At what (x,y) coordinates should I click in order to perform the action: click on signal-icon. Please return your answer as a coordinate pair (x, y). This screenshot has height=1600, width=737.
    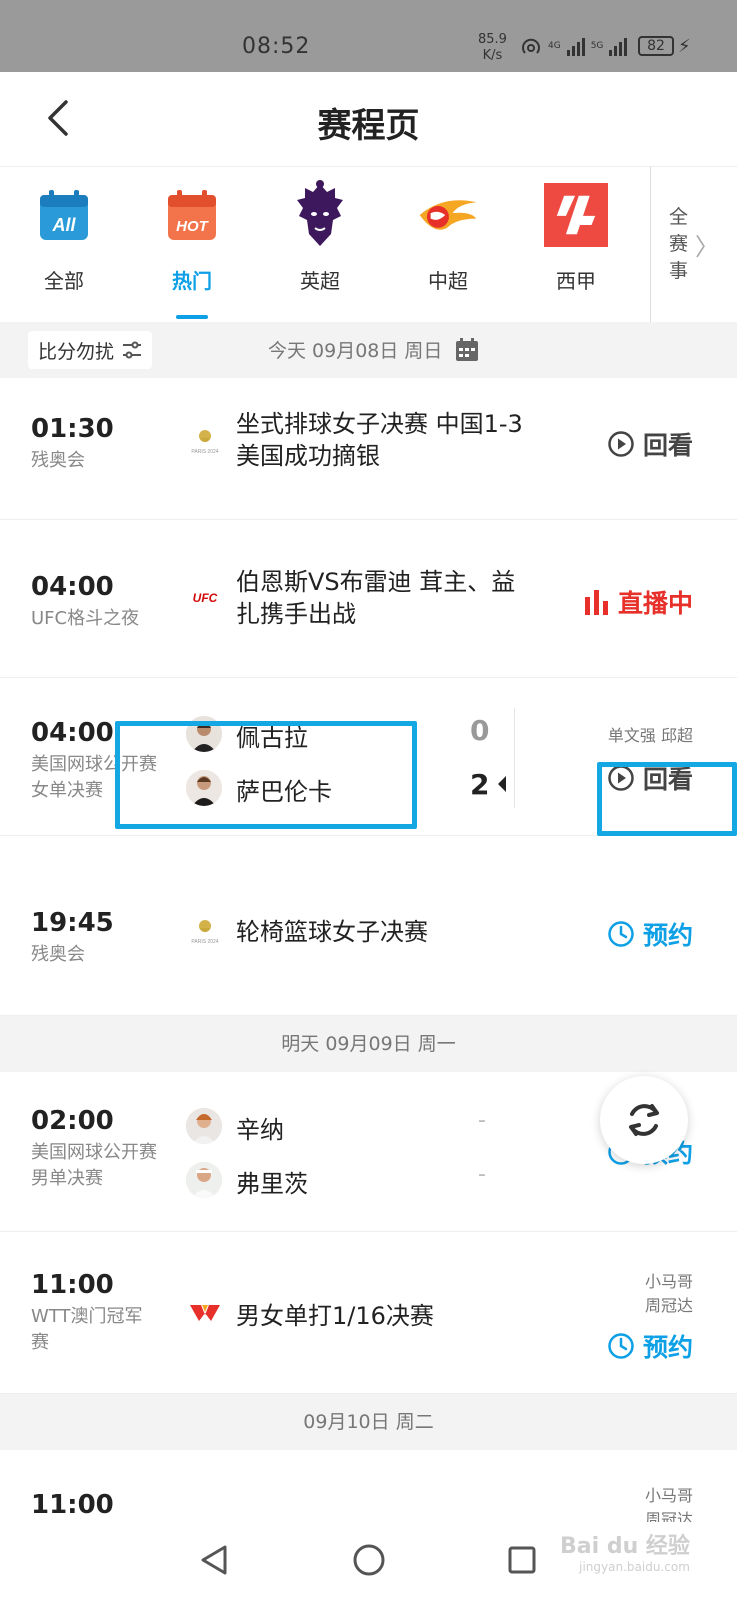
    Looking at the image, I should click on (575, 46).